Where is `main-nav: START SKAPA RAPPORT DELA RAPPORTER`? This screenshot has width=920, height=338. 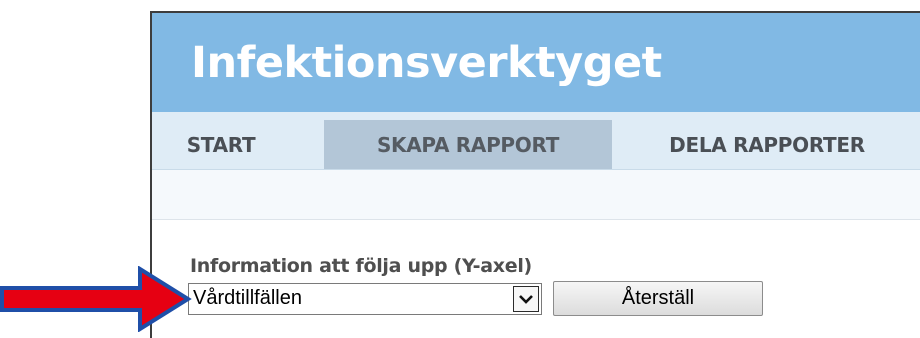 main-nav: START SKAPA RAPPORT DELA RAPPORTER is located at coordinates (536, 141).